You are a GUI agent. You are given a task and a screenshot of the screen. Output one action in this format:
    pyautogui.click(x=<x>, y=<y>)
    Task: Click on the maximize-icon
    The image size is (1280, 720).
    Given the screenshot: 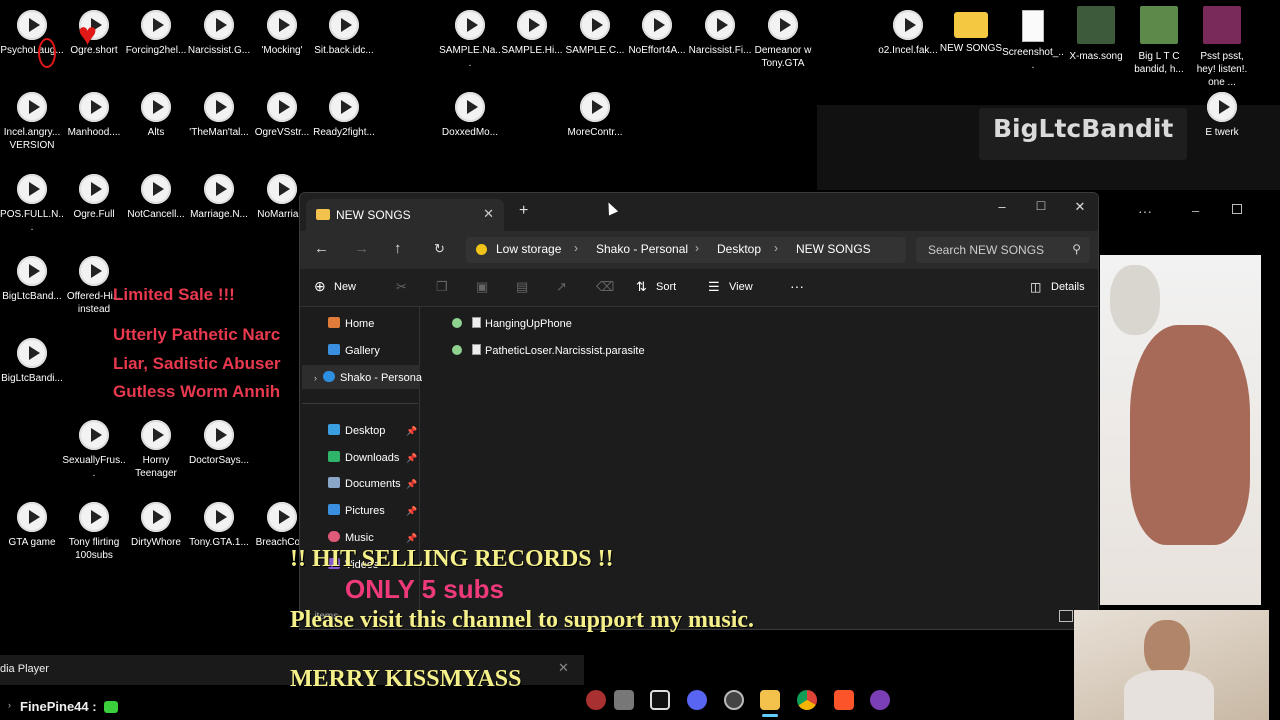 What is the action you would take?
    pyautogui.click(x=1237, y=209)
    